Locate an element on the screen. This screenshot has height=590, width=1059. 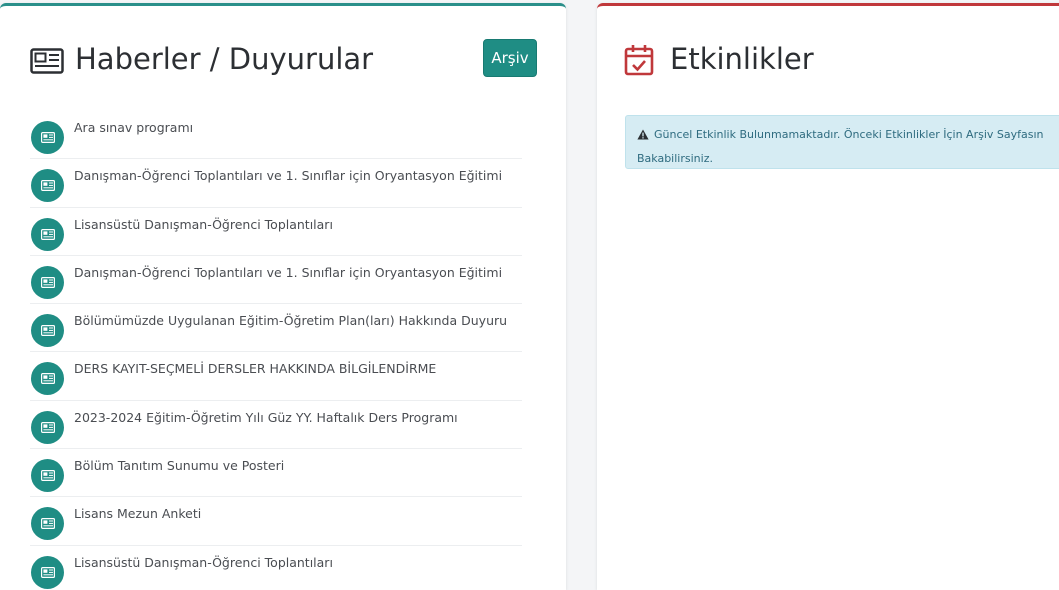
news-item-title: Ara sınav programı is located at coordinates (134, 127).